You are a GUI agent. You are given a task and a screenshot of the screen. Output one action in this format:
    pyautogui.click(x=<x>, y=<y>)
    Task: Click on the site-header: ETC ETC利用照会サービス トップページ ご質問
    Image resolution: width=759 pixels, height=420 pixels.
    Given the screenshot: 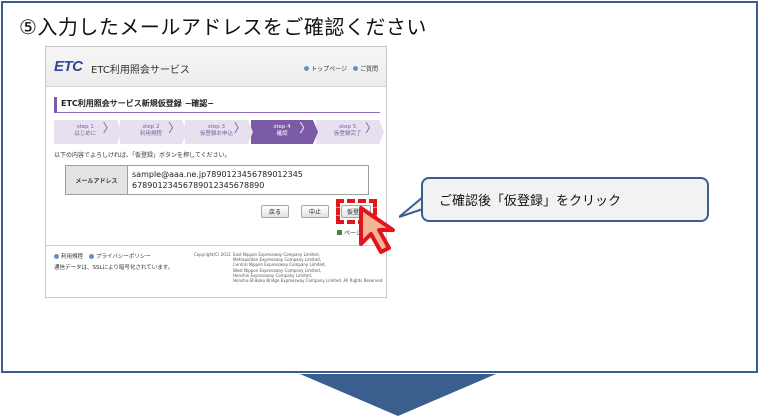 What is the action you would take?
    pyautogui.click(x=216, y=67)
    